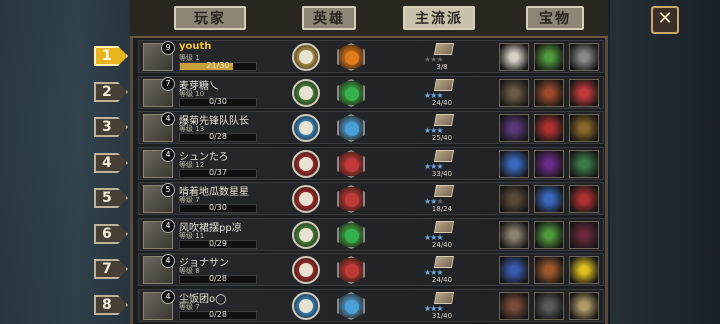 This screenshot has width=720, height=324. What do you see at coordinates (159, 56) in the screenshot?
I see `player-avatar: 9` at bounding box center [159, 56].